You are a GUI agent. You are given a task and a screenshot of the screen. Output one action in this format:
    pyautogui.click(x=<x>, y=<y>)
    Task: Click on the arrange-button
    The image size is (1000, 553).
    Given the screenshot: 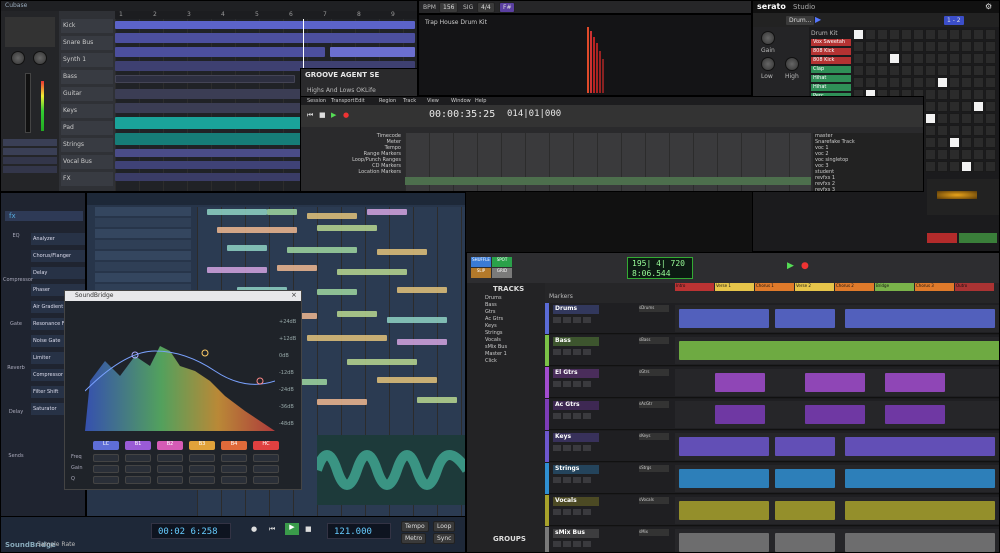 What is the action you would take?
    pyautogui.click(x=978, y=238)
    